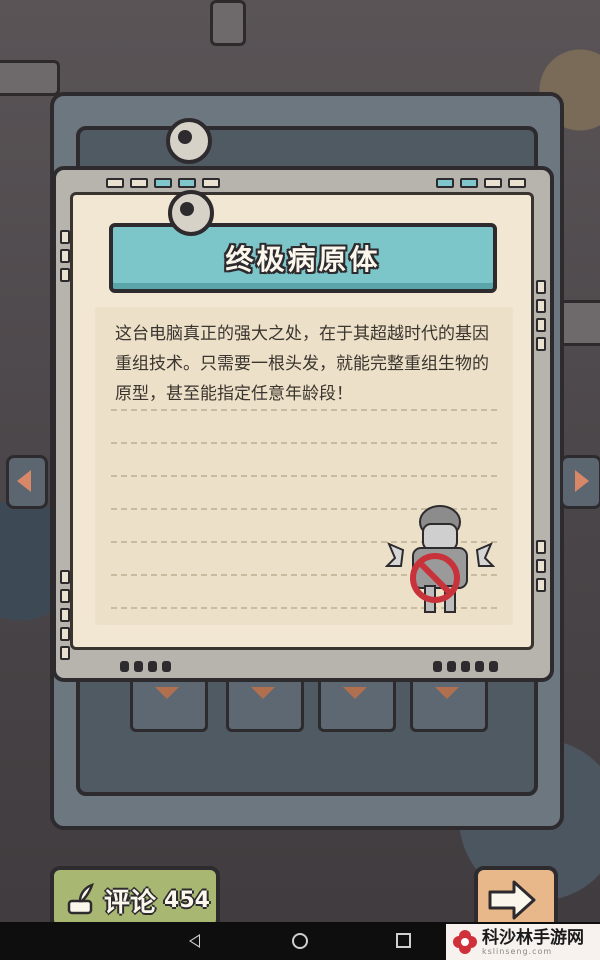 The height and width of the screenshot is (960, 600). Describe the element at coordinates (300, 941) in the screenshot. I see `nav-home-icon` at that location.